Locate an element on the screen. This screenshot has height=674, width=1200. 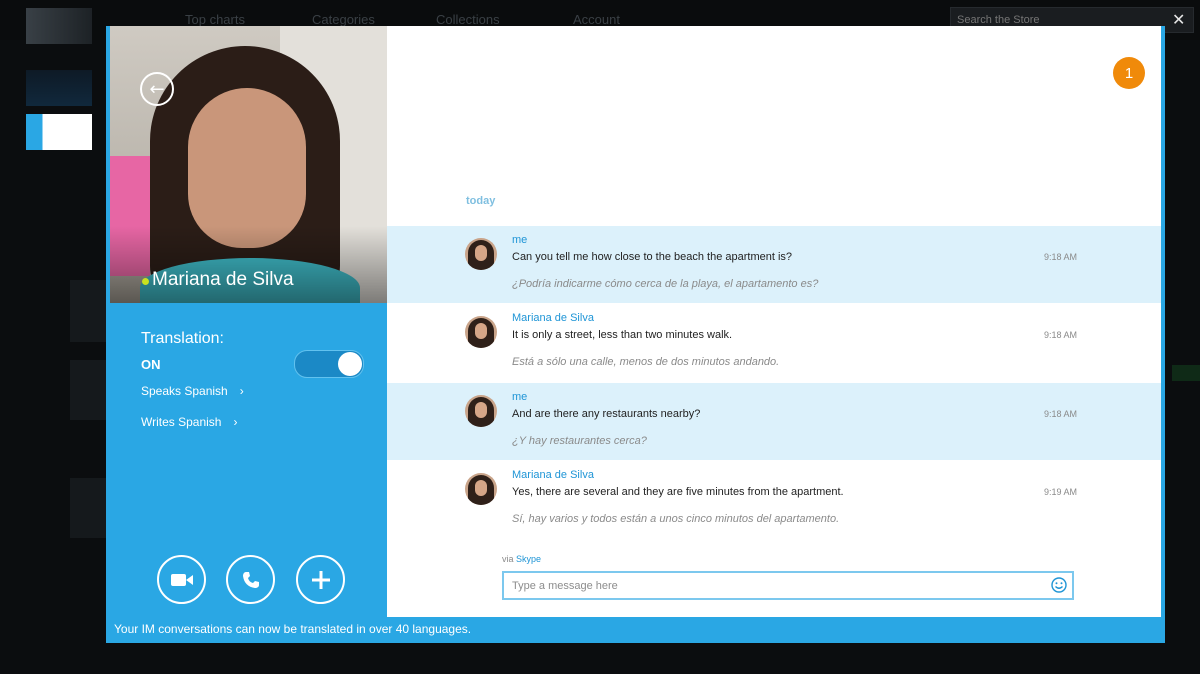
date-divider: today is located at coordinates (481, 201).